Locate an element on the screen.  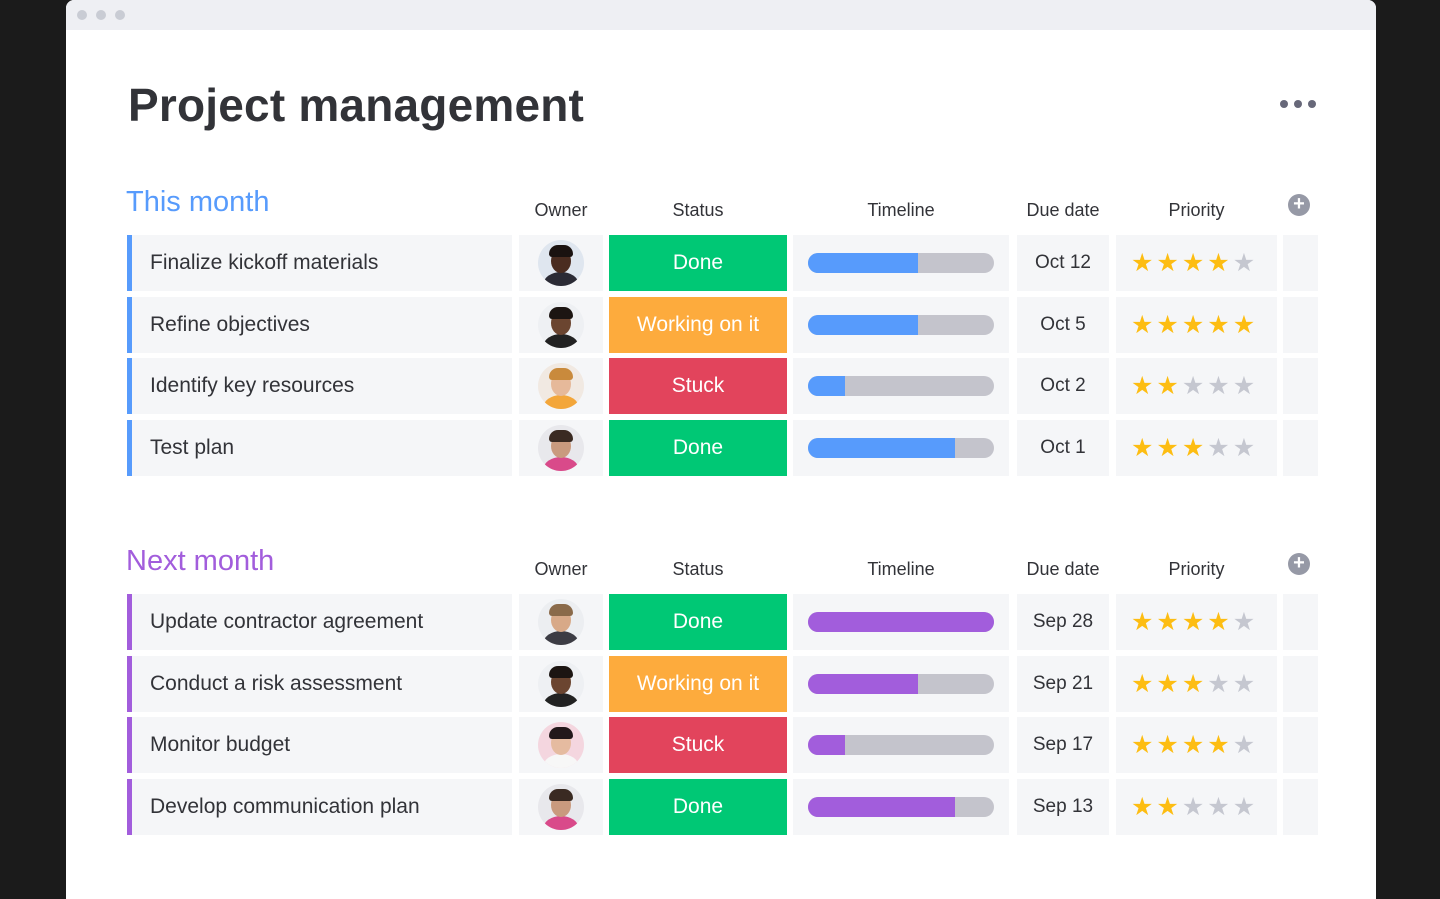
column-header-timeline: Timeline is located at coordinates (901, 210).